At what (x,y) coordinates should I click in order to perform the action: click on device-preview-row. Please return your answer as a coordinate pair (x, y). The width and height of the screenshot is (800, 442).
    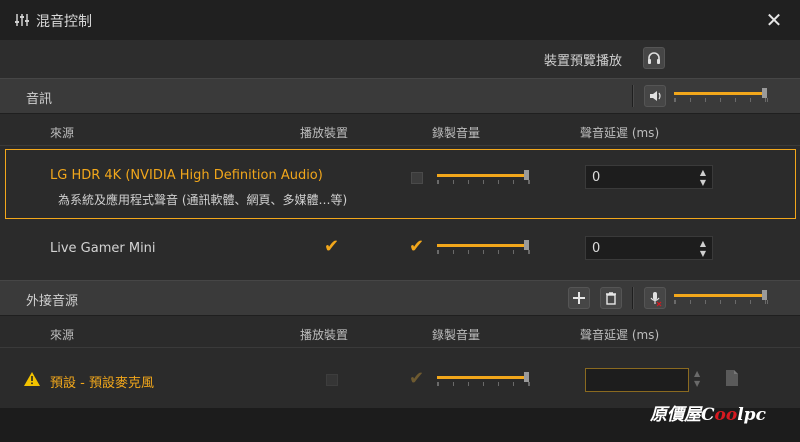
    Looking at the image, I should click on (400, 59).